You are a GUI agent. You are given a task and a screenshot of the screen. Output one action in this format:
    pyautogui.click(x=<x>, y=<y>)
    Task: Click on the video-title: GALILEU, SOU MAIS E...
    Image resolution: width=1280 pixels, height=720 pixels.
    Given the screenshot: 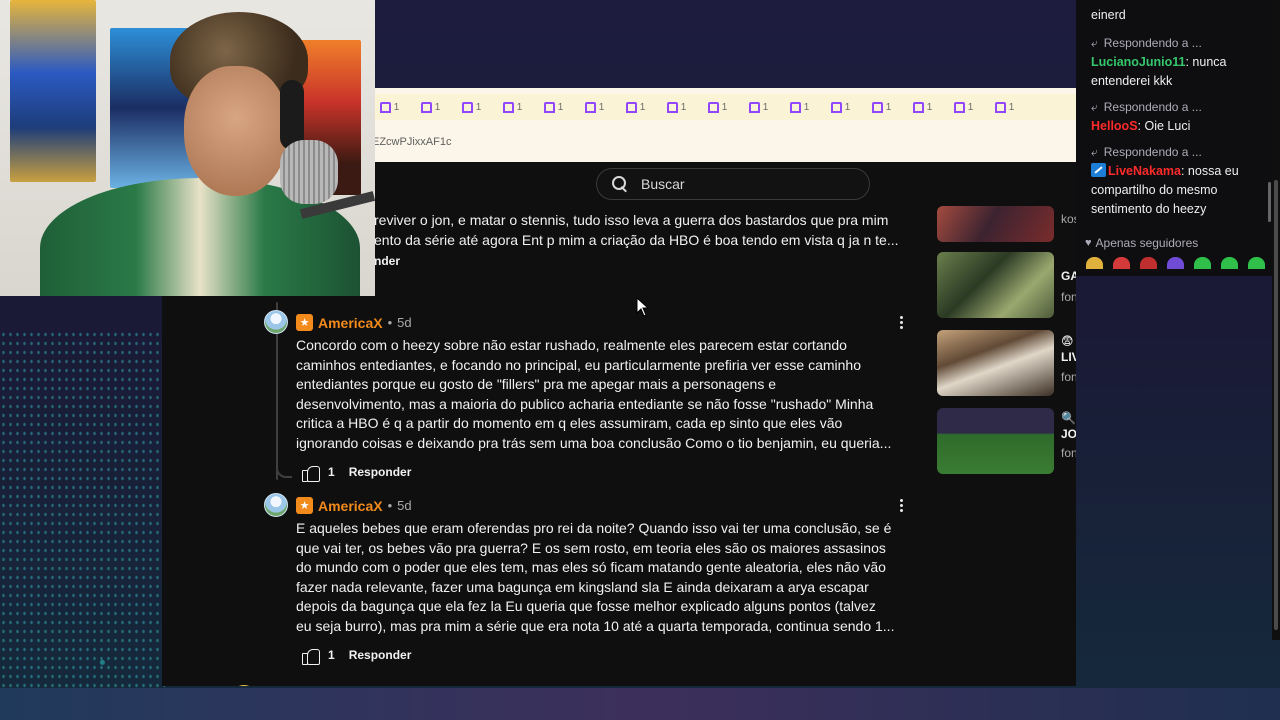 What is the action you would take?
    pyautogui.click(x=1068, y=276)
    